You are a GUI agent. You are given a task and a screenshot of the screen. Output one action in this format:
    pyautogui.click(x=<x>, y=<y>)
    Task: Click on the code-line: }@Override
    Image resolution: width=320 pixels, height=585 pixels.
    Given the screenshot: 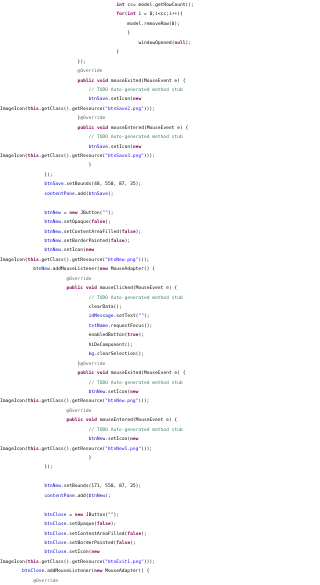 What is the action you would take?
    pyautogui.click(x=160, y=363)
    